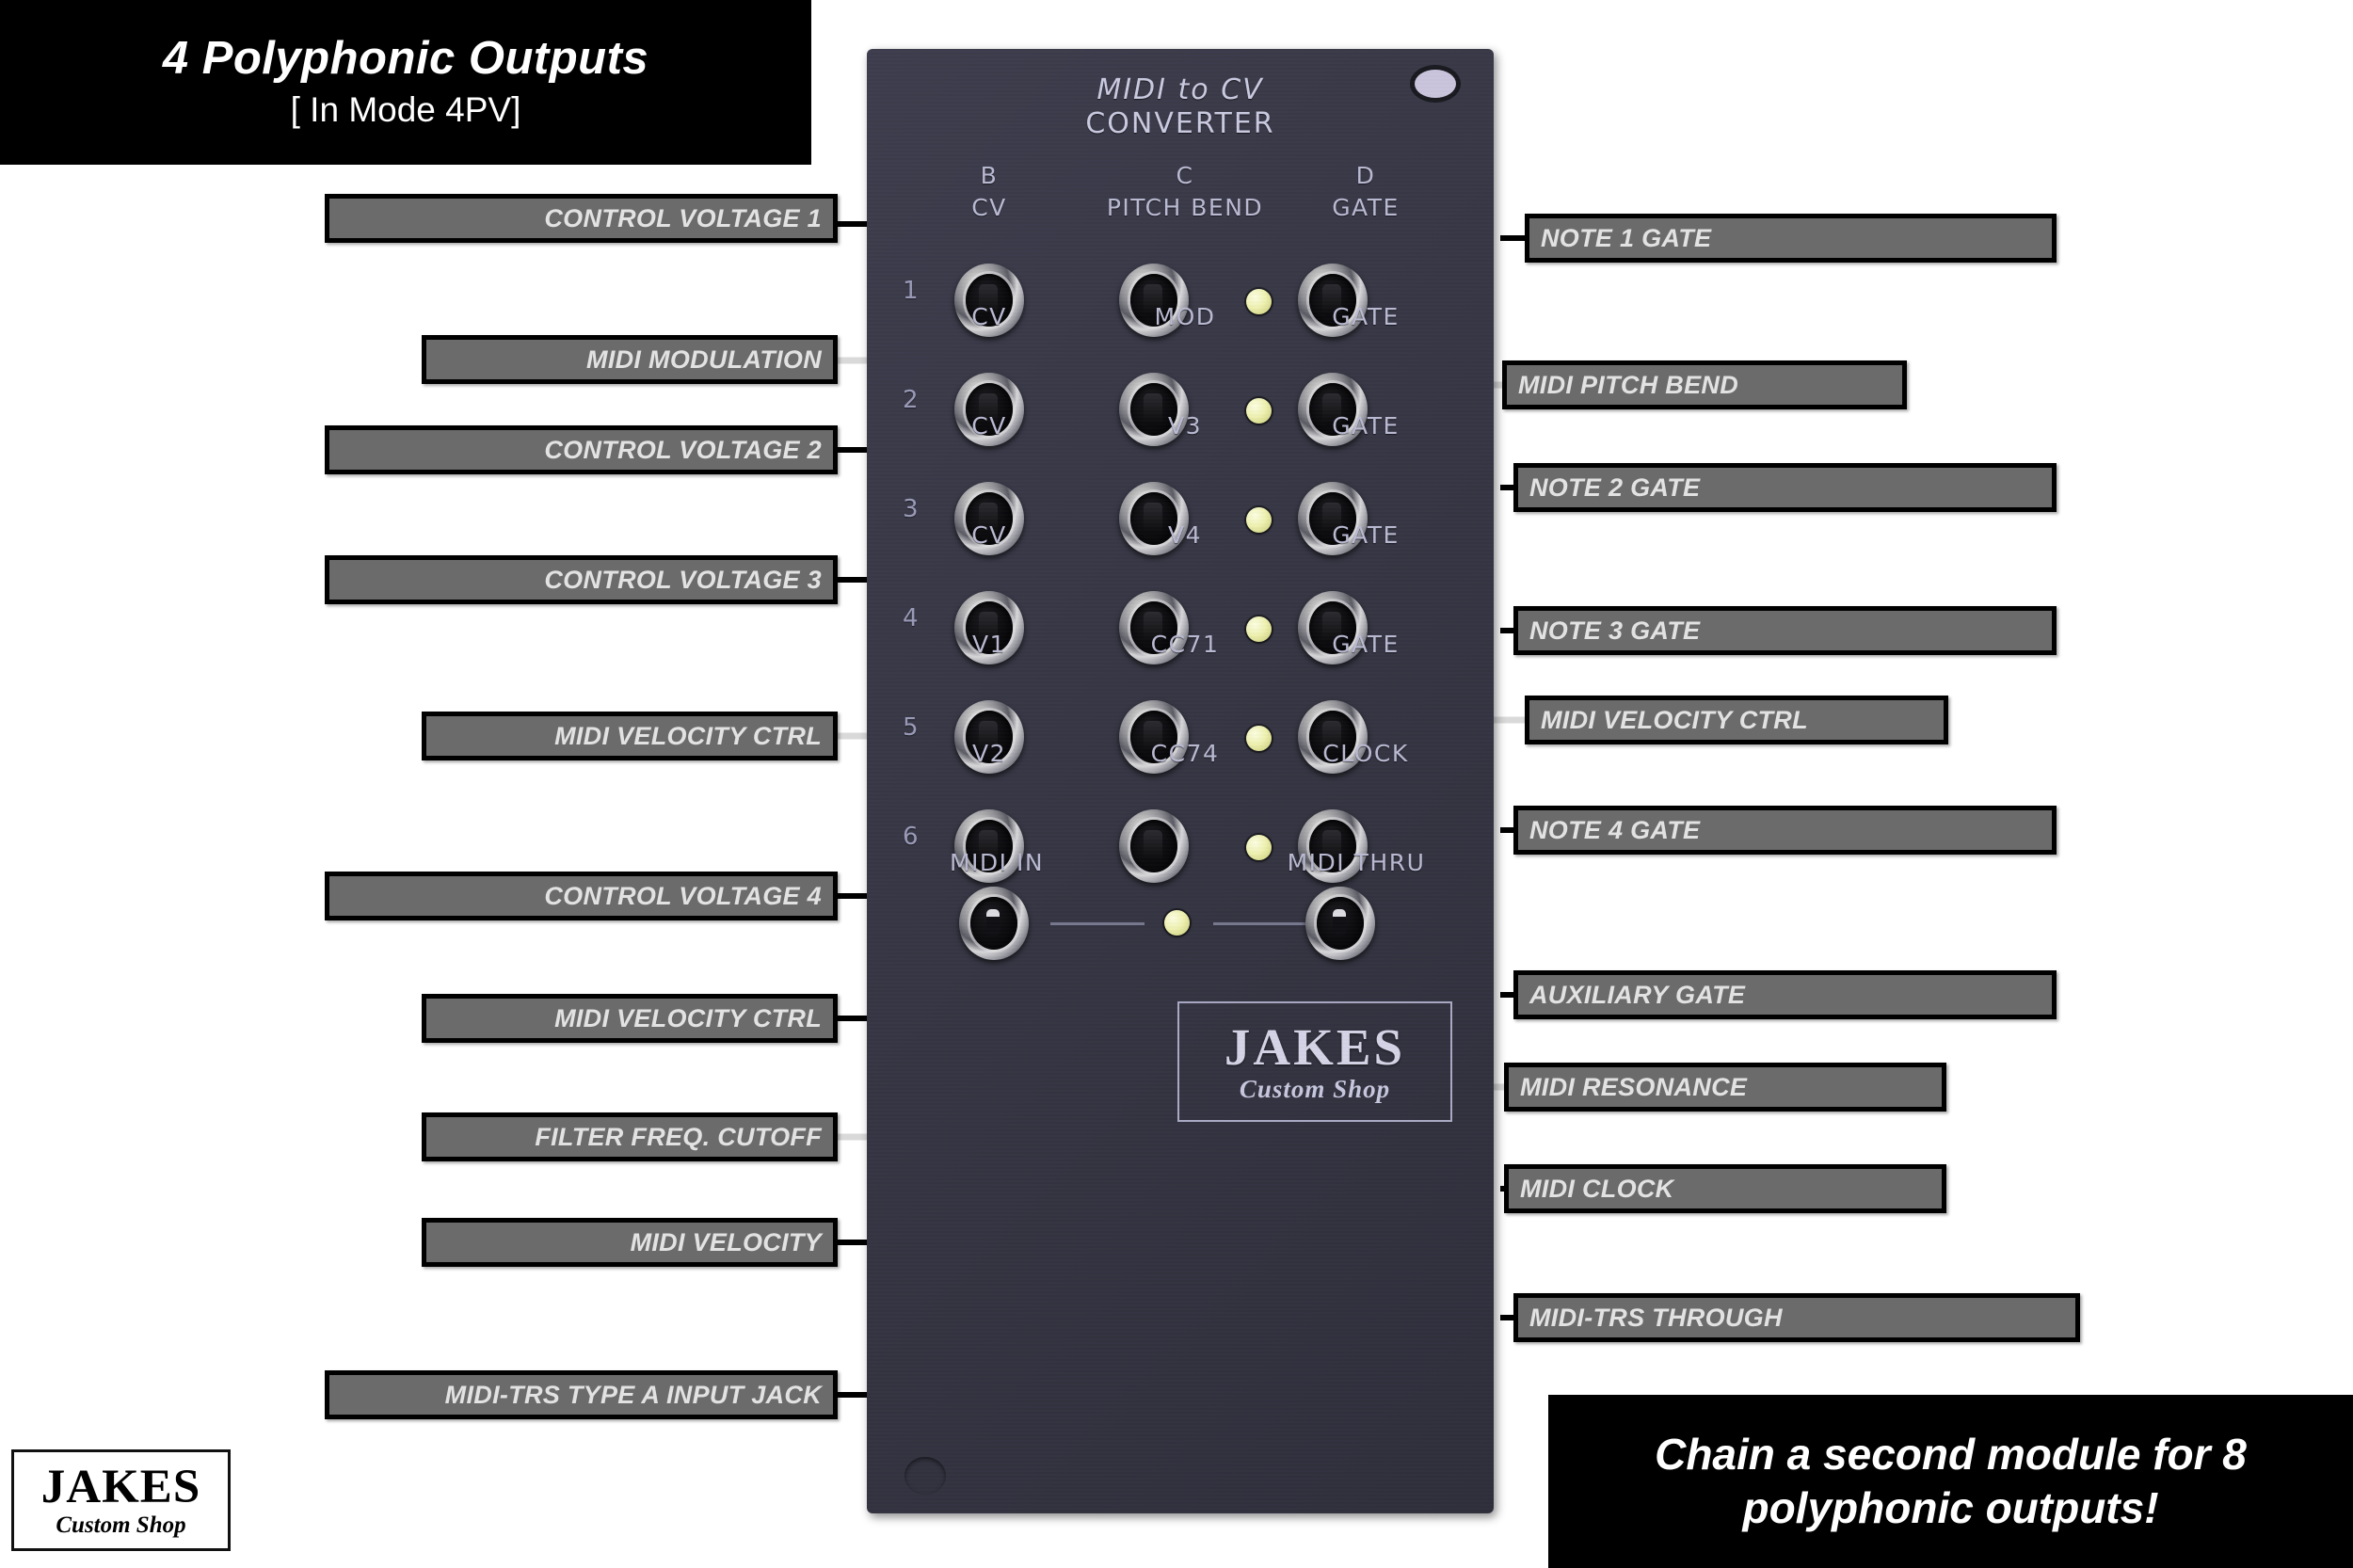 Image resolution: width=2353 pixels, height=1568 pixels. I want to click on mounting-hole-bottom-left, so click(925, 1476).